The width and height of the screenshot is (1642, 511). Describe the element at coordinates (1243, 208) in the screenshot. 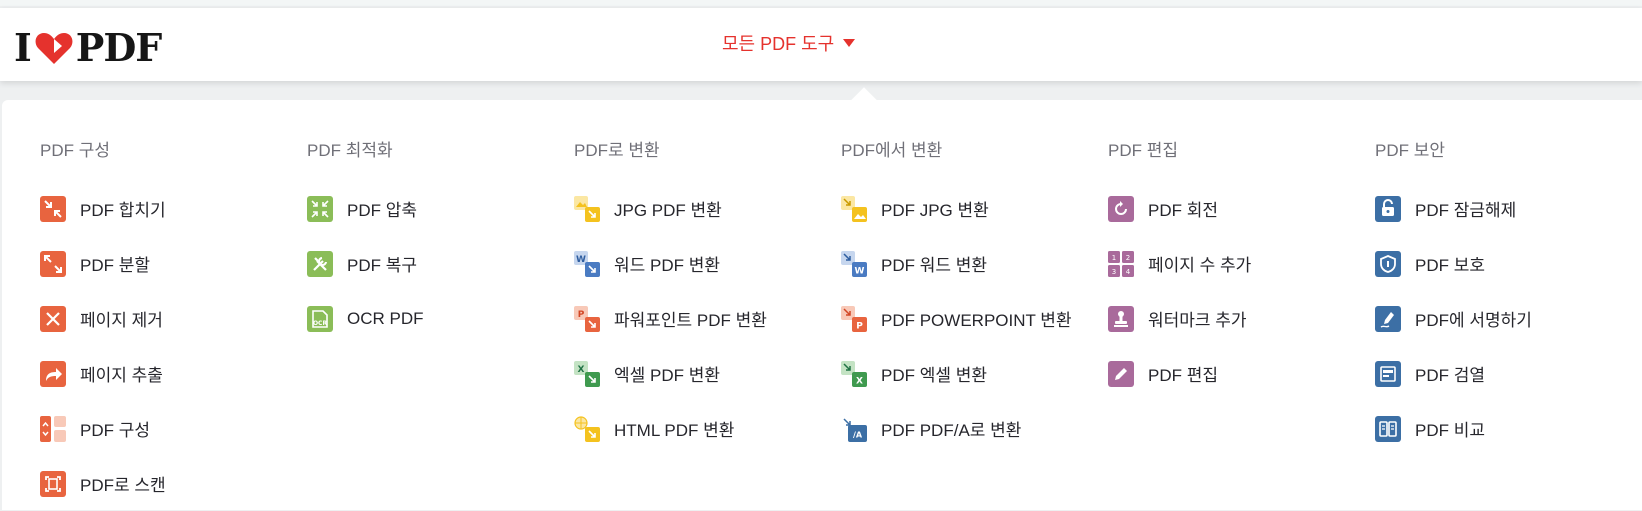

I see `tool-rotate-pdf: PDF 회전` at that location.